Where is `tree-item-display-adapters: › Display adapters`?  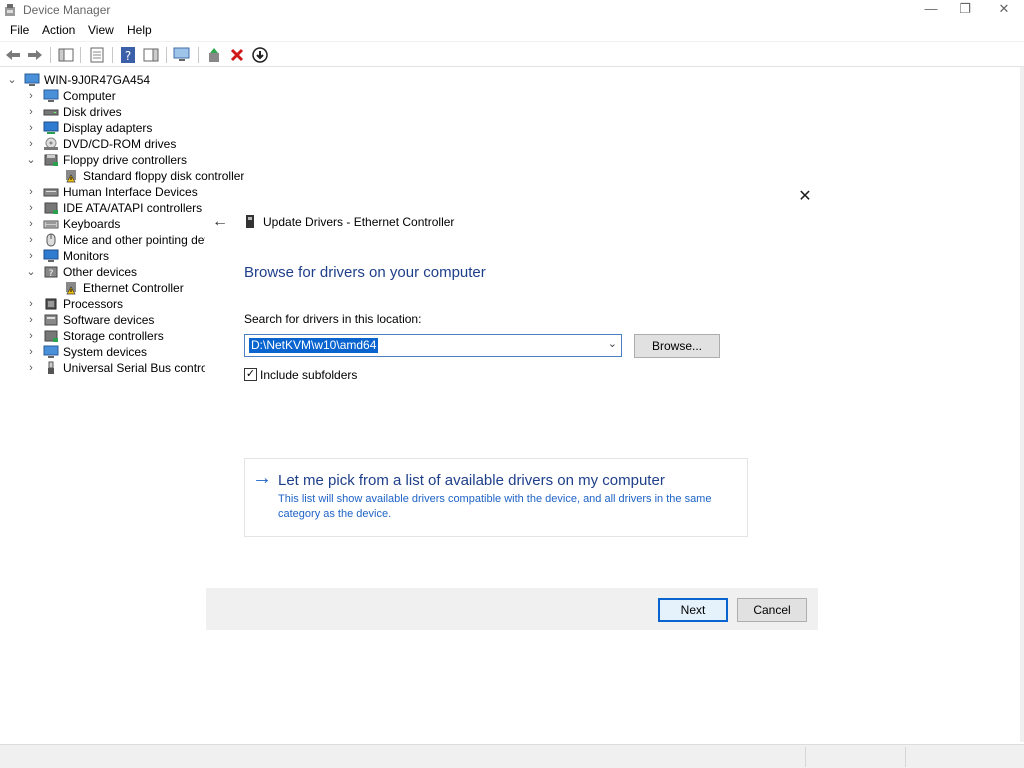
tree-item-display-adapters: › Display adapters is located at coordinates (115, 128).